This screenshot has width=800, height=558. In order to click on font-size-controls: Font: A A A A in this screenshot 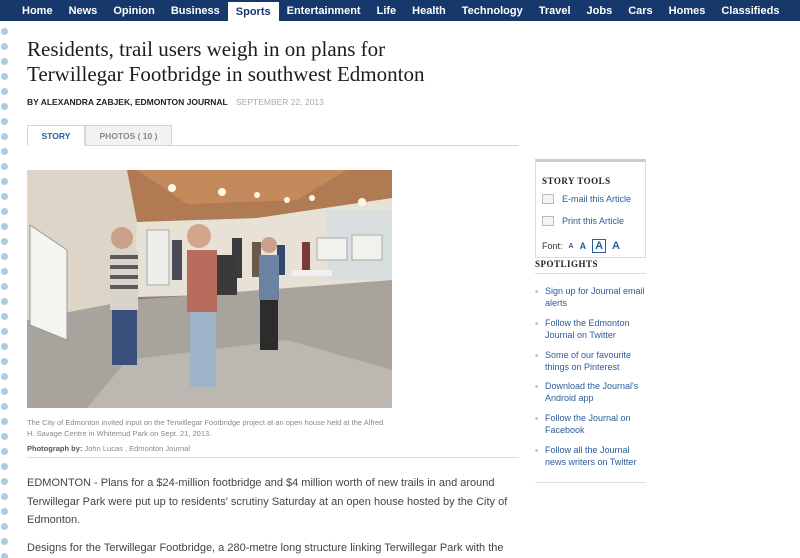, I will do `click(581, 246)`.